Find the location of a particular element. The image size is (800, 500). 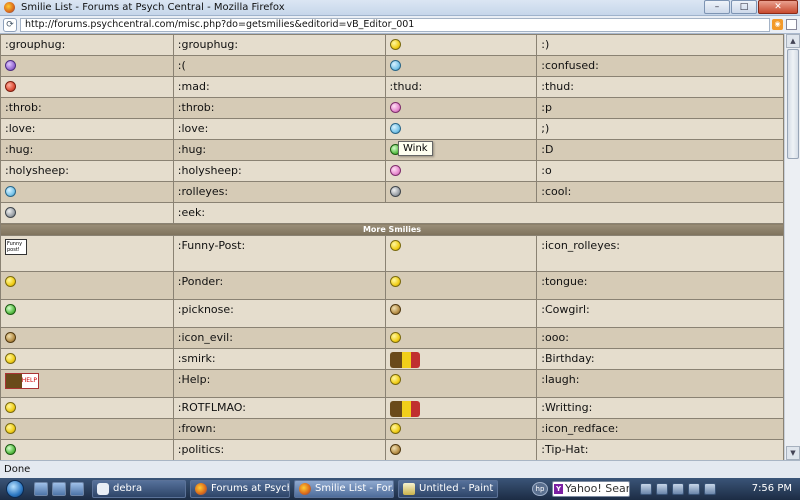

icon-redface-icon is located at coordinates (395, 428).